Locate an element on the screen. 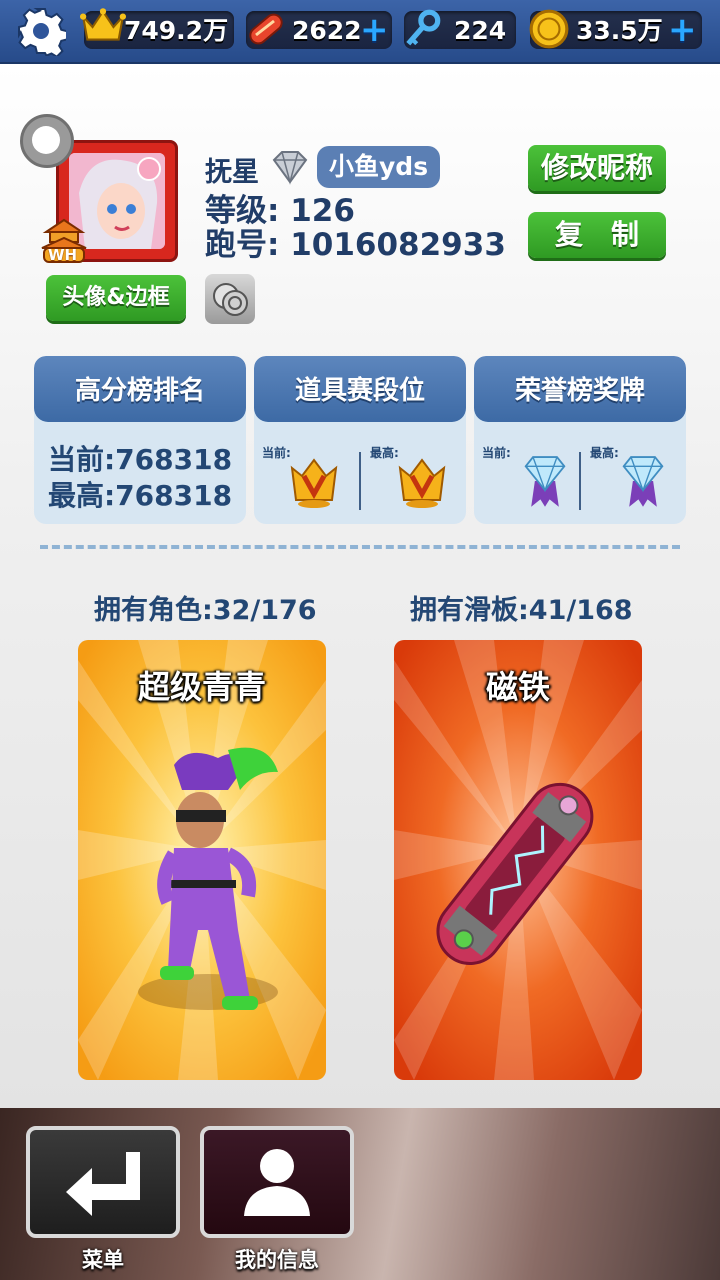 Image resolution: width=720 pixels, height=1280 pixels. gold-rank-badge-icon is located at coordinates (314, 483).